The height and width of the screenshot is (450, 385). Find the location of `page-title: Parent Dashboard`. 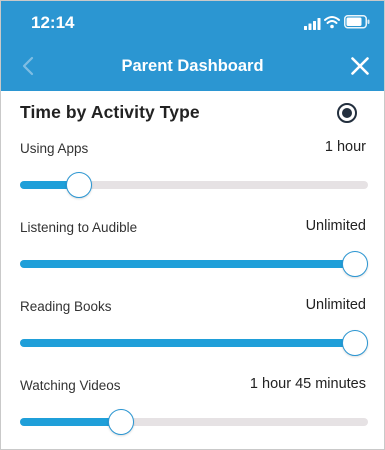

page-title: Parent Dashboard is located at coordinates (192, 66).